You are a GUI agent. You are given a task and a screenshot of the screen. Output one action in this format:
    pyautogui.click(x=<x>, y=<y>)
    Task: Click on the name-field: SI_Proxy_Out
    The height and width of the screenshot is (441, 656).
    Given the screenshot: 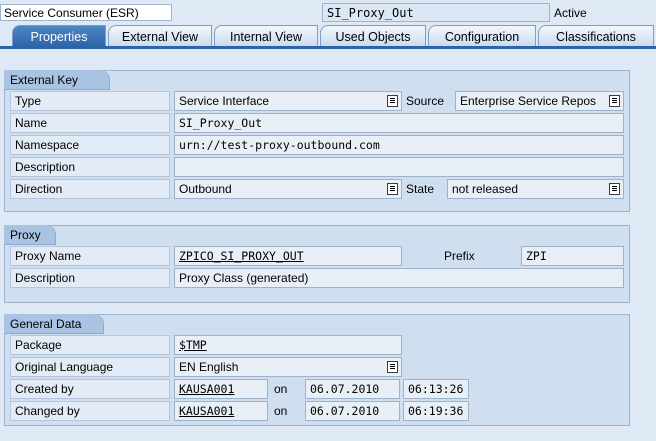 What is the action you would take?
    pyautogui.click(x=399, y=123)
    